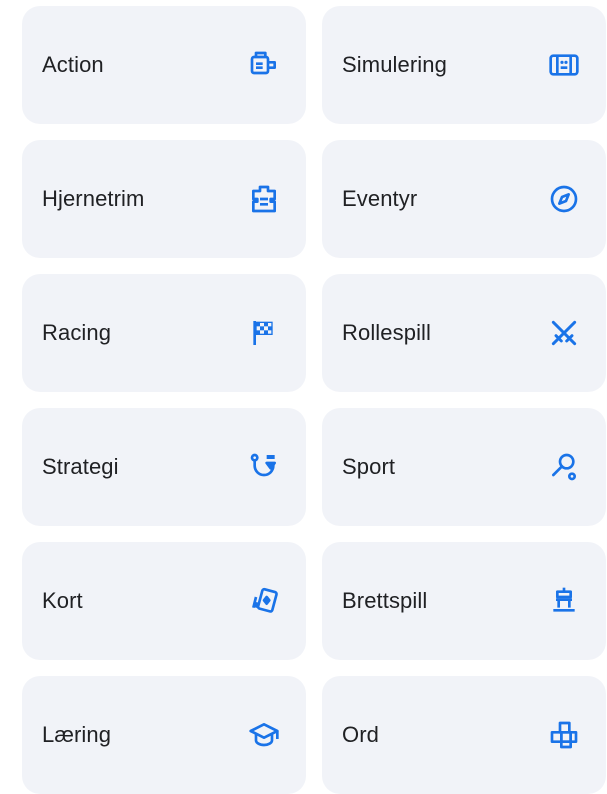 The width and height of the screenshot is (607, 794). I want to click on category-tile-rollespill: Rollespill, so click(464, 333).